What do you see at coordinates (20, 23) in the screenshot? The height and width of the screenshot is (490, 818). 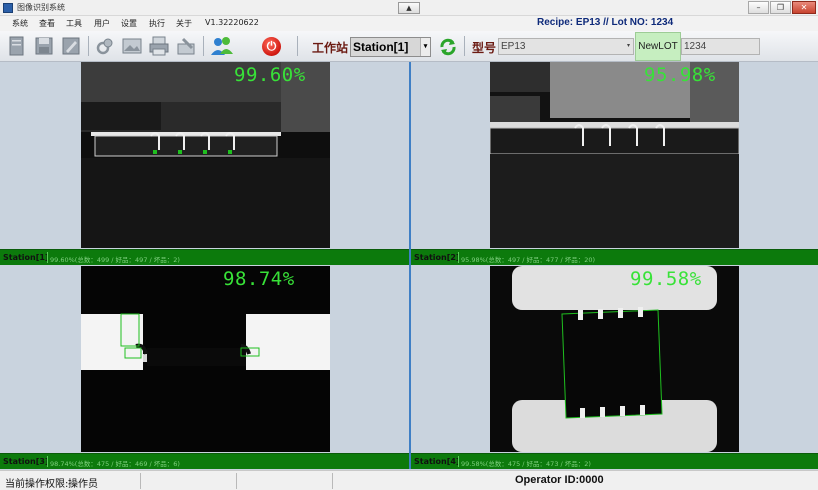 I see `menu-system: 系统` at bounding box center [20, 23].